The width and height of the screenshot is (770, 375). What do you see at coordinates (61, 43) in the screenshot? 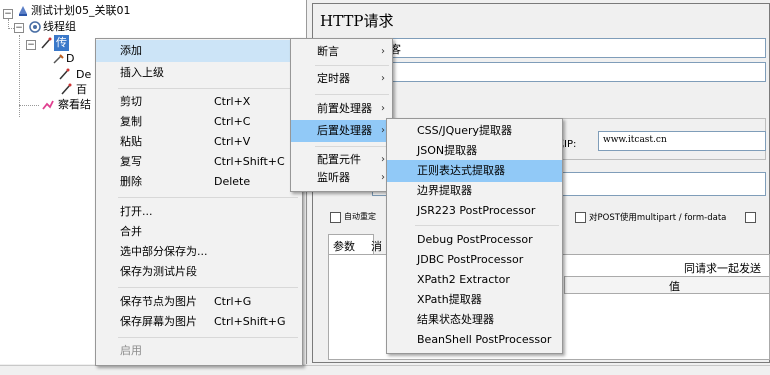
I see `tree-item-http-request: 传` at bounding box center [61, 43].